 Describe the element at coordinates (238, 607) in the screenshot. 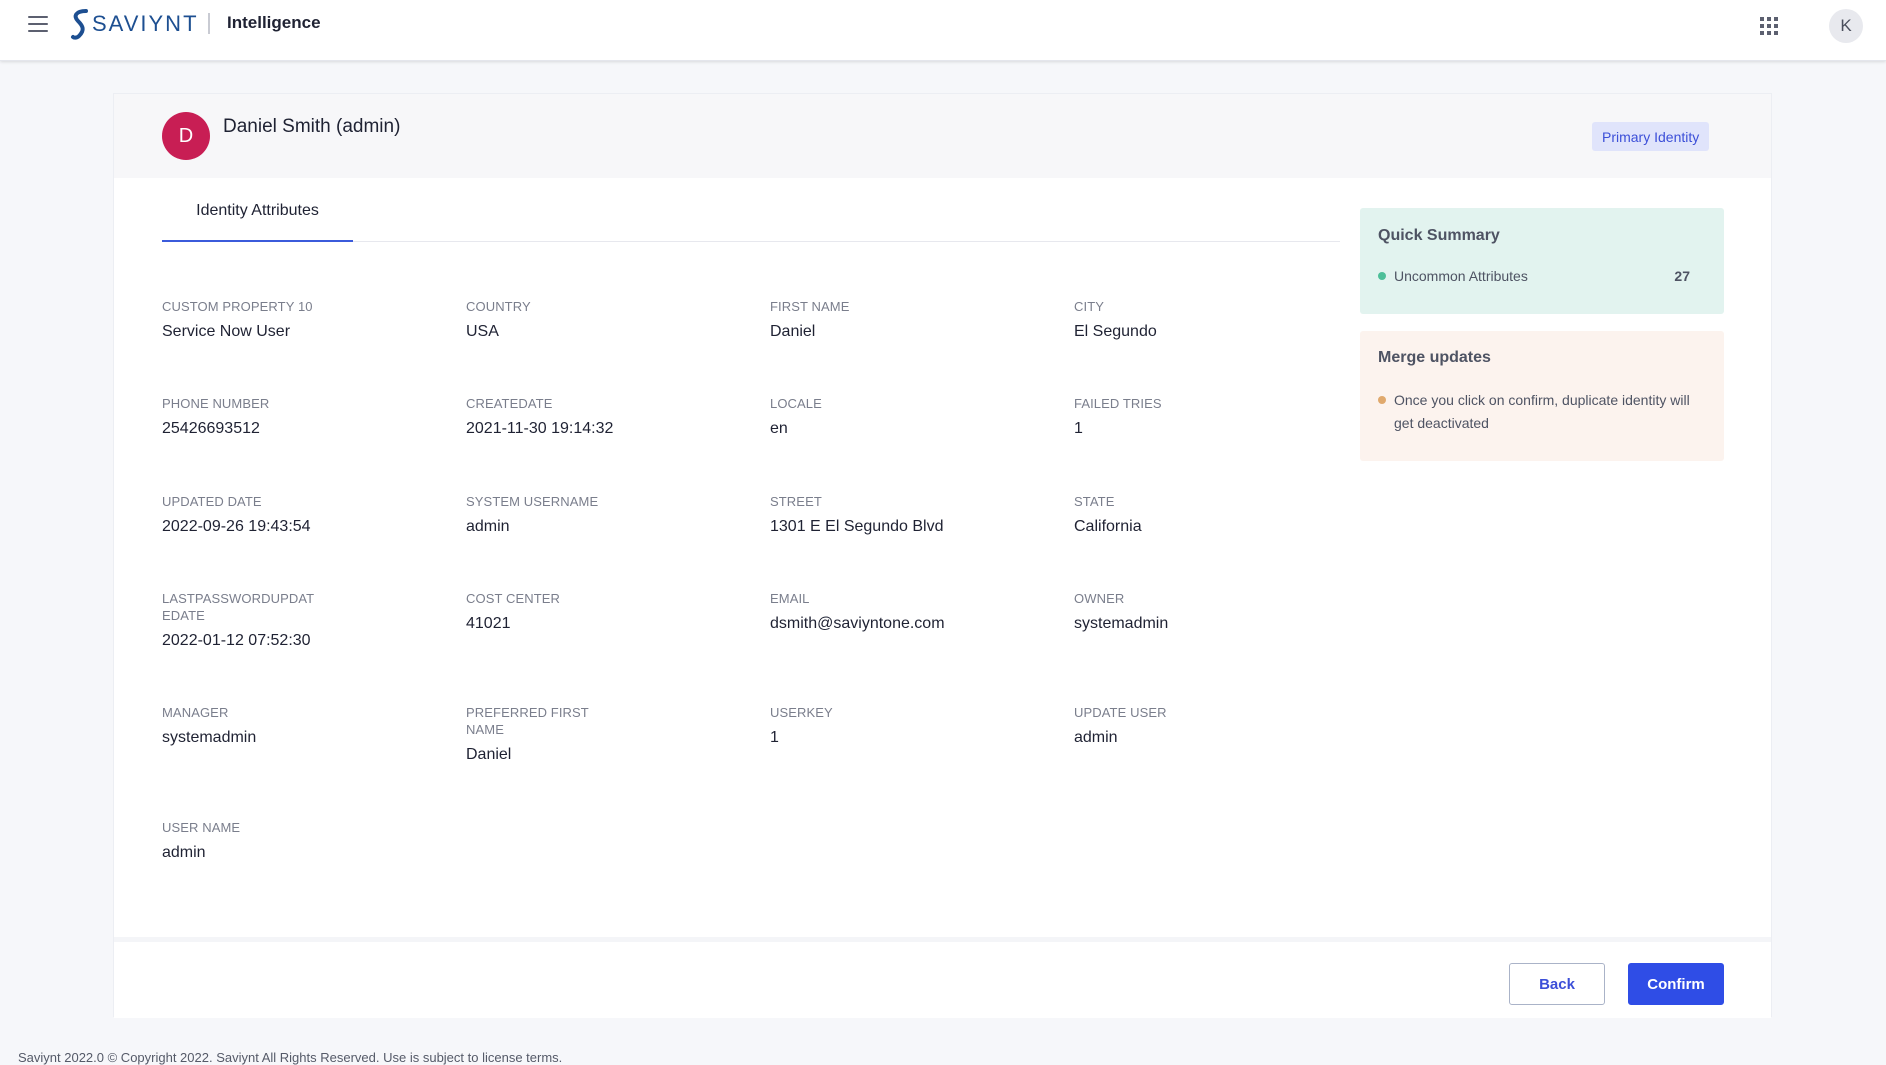

I see `attribute-label: LASTPASSWORDUPDAT EDATE` at that location.